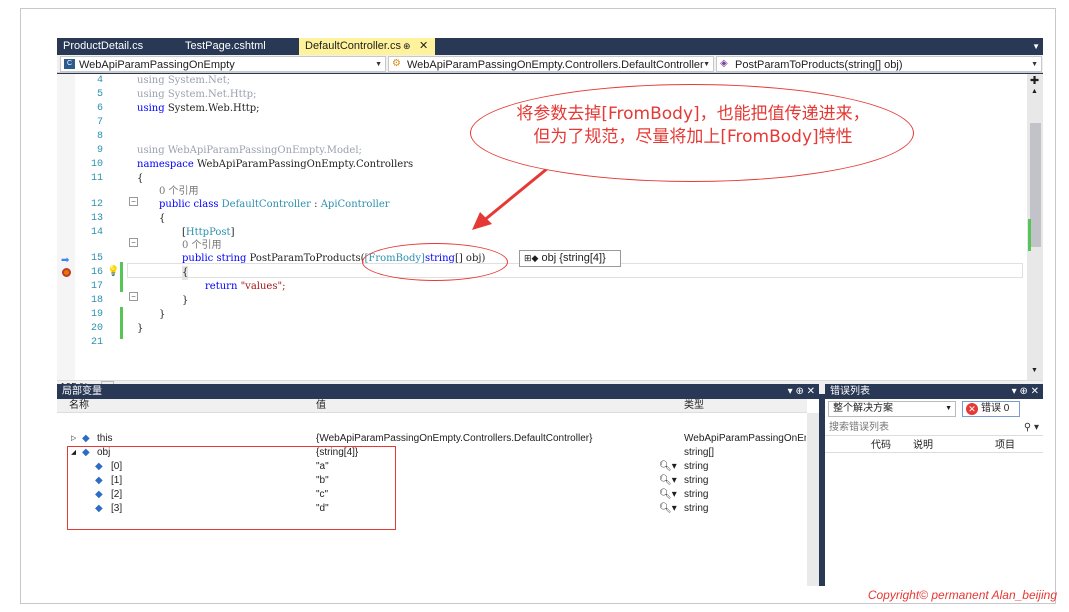  I want to click on tab-testpage: TestPage.cshtml, so click(238, 46).